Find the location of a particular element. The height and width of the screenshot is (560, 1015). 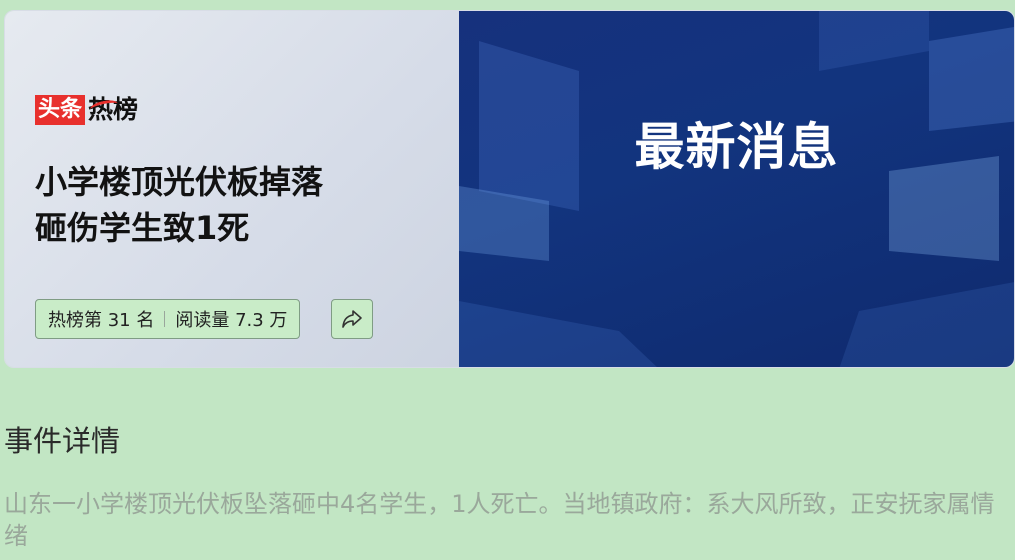

headline-line-2: 砸伤学生致1死 is located at coordinates (142, 228).